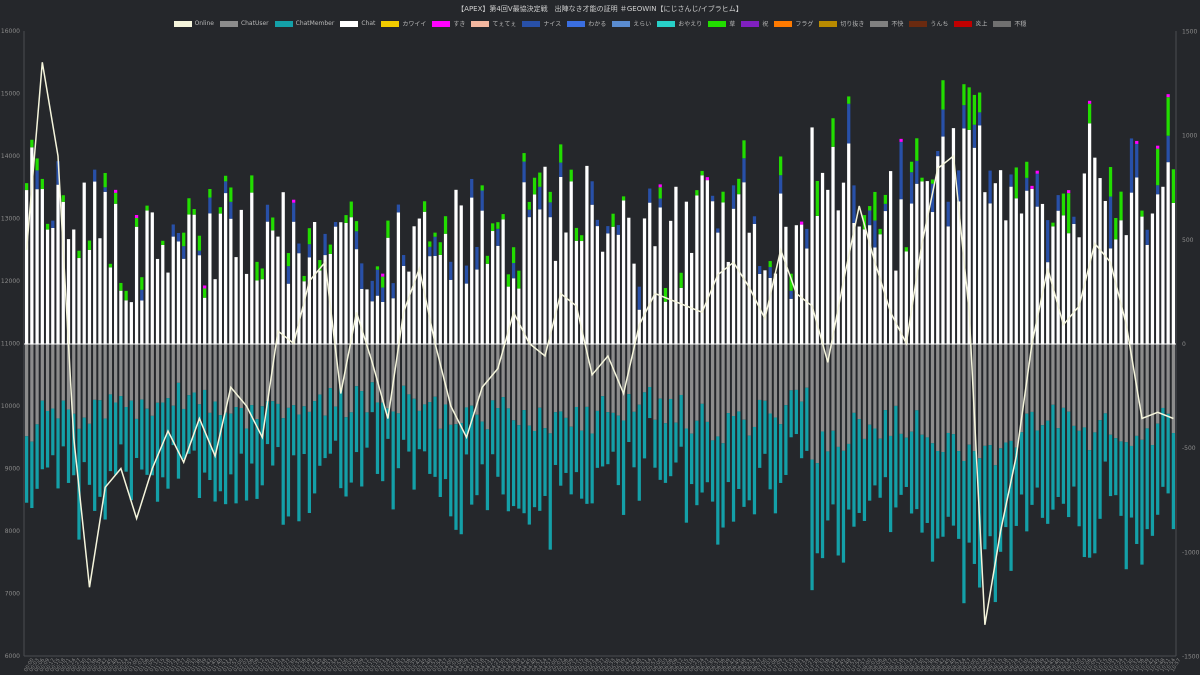 This screenshot has height=675, width=1200. Describe the element at coordinates (10, 31) in the screenshot. I see `left-tick-label: 16000` at that location.